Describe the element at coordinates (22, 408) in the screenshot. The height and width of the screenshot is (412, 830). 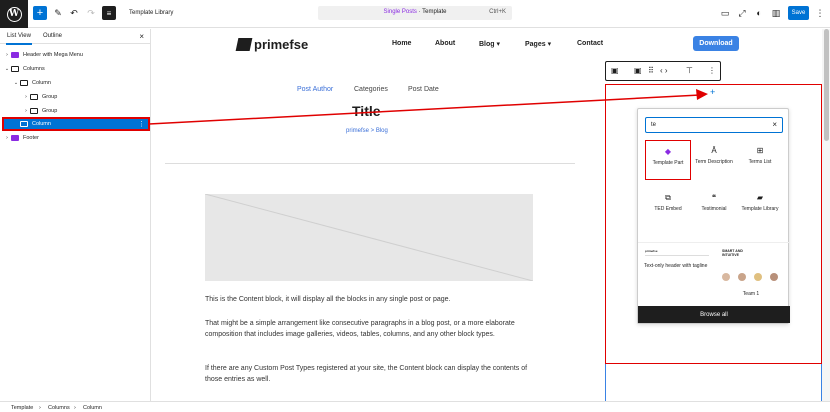
I see `breadcrumb-template: Template` at that location.